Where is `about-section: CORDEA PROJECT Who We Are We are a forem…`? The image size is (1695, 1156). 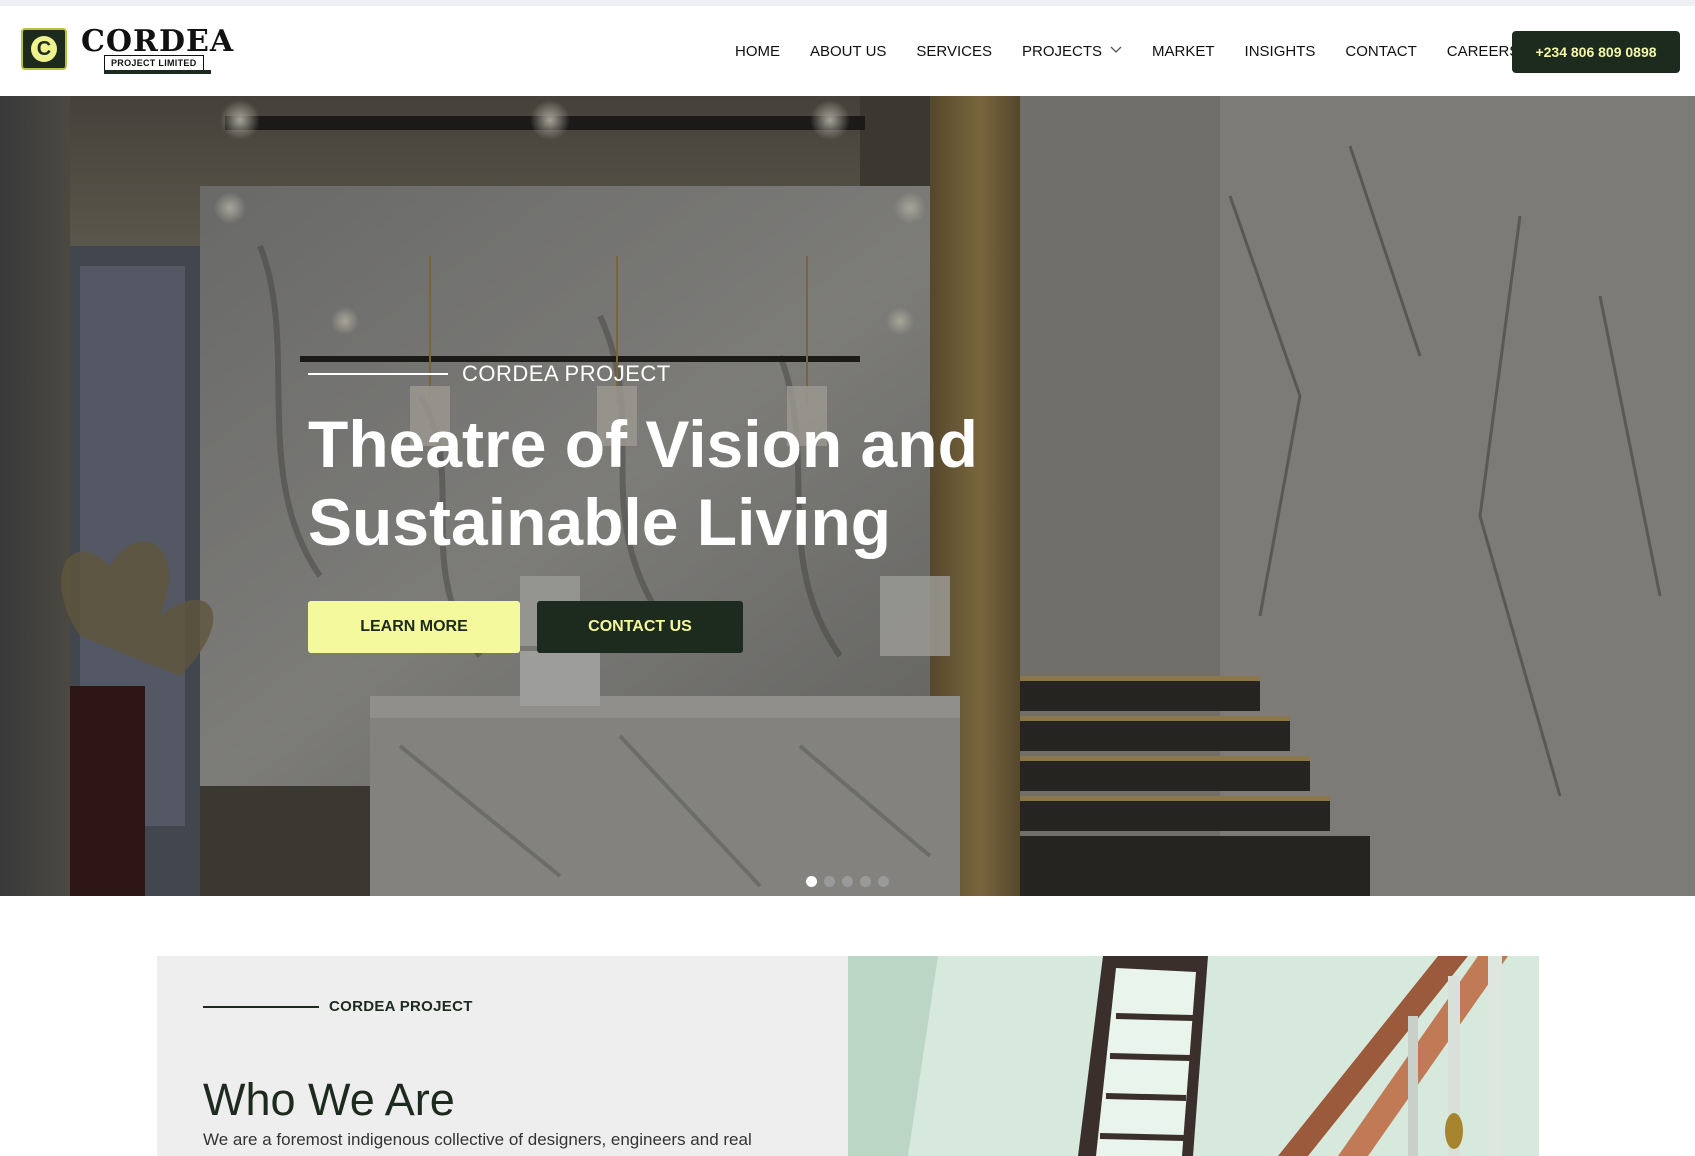 about-section: CORDEA PROJECT Who We Are We are a forem… is located at coordinates (848, 1056).